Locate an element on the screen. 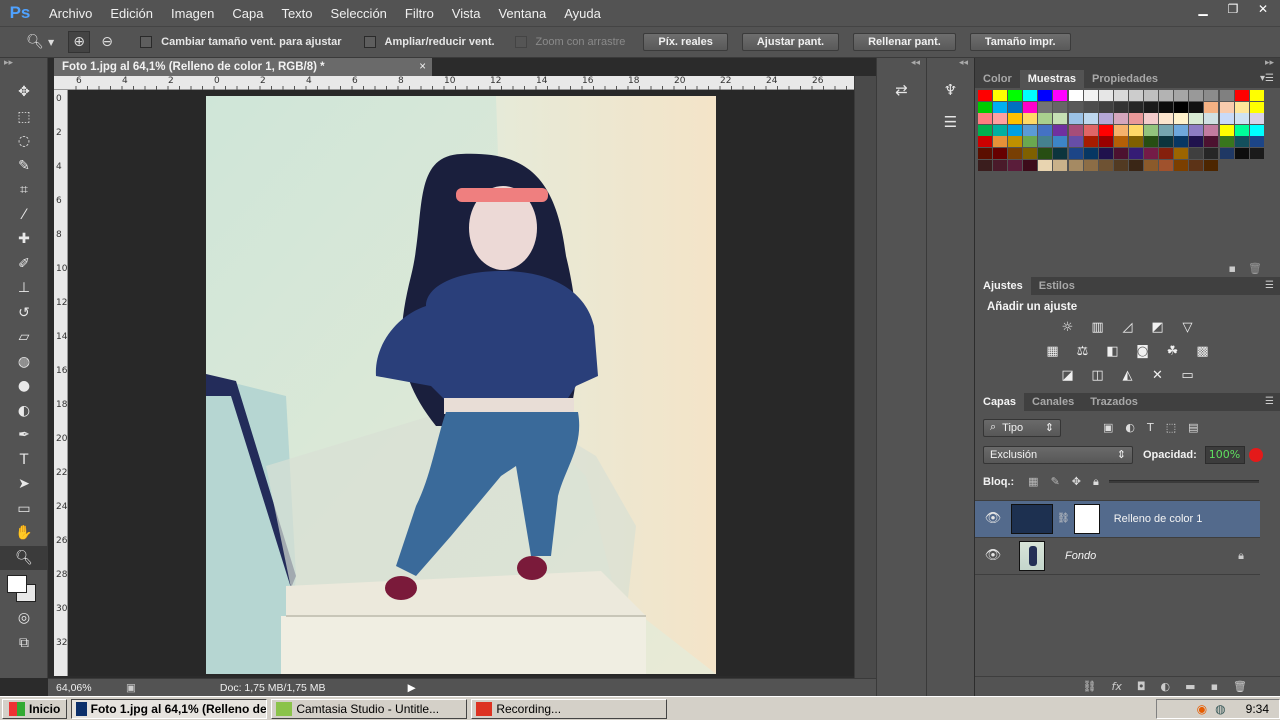 Image resolution: width=1280 pixels, height=720 pixels. new-swatch-icon: ▪ is located at coordinates (1232, 268).